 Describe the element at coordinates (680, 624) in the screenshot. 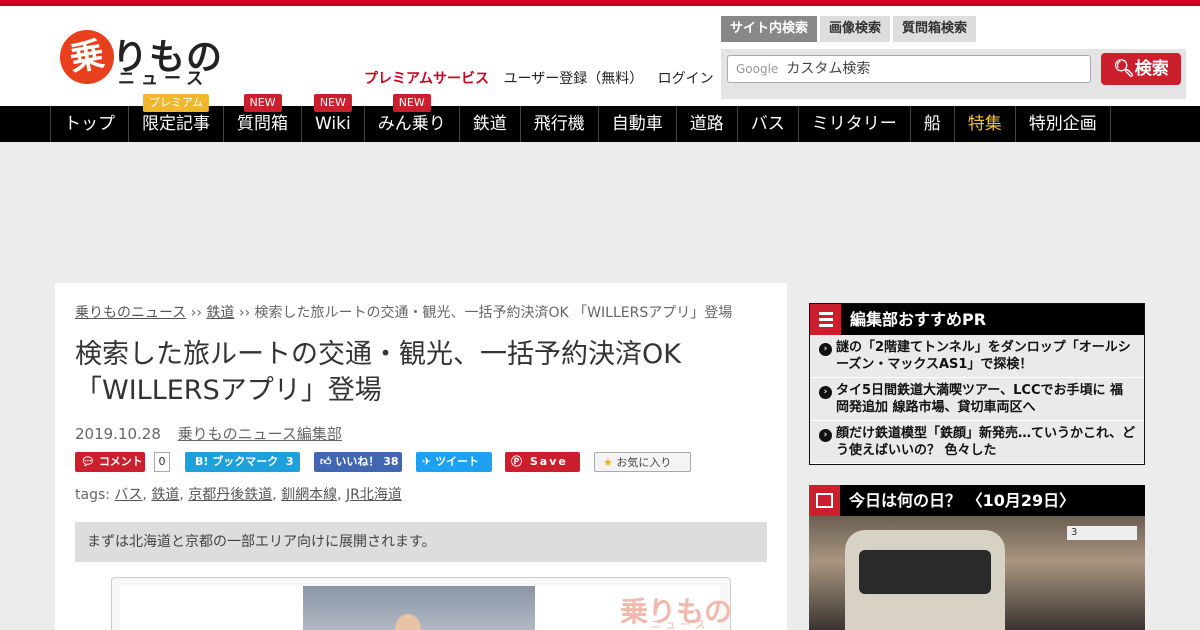

I see `watermark-sub: ニュース` at that location.